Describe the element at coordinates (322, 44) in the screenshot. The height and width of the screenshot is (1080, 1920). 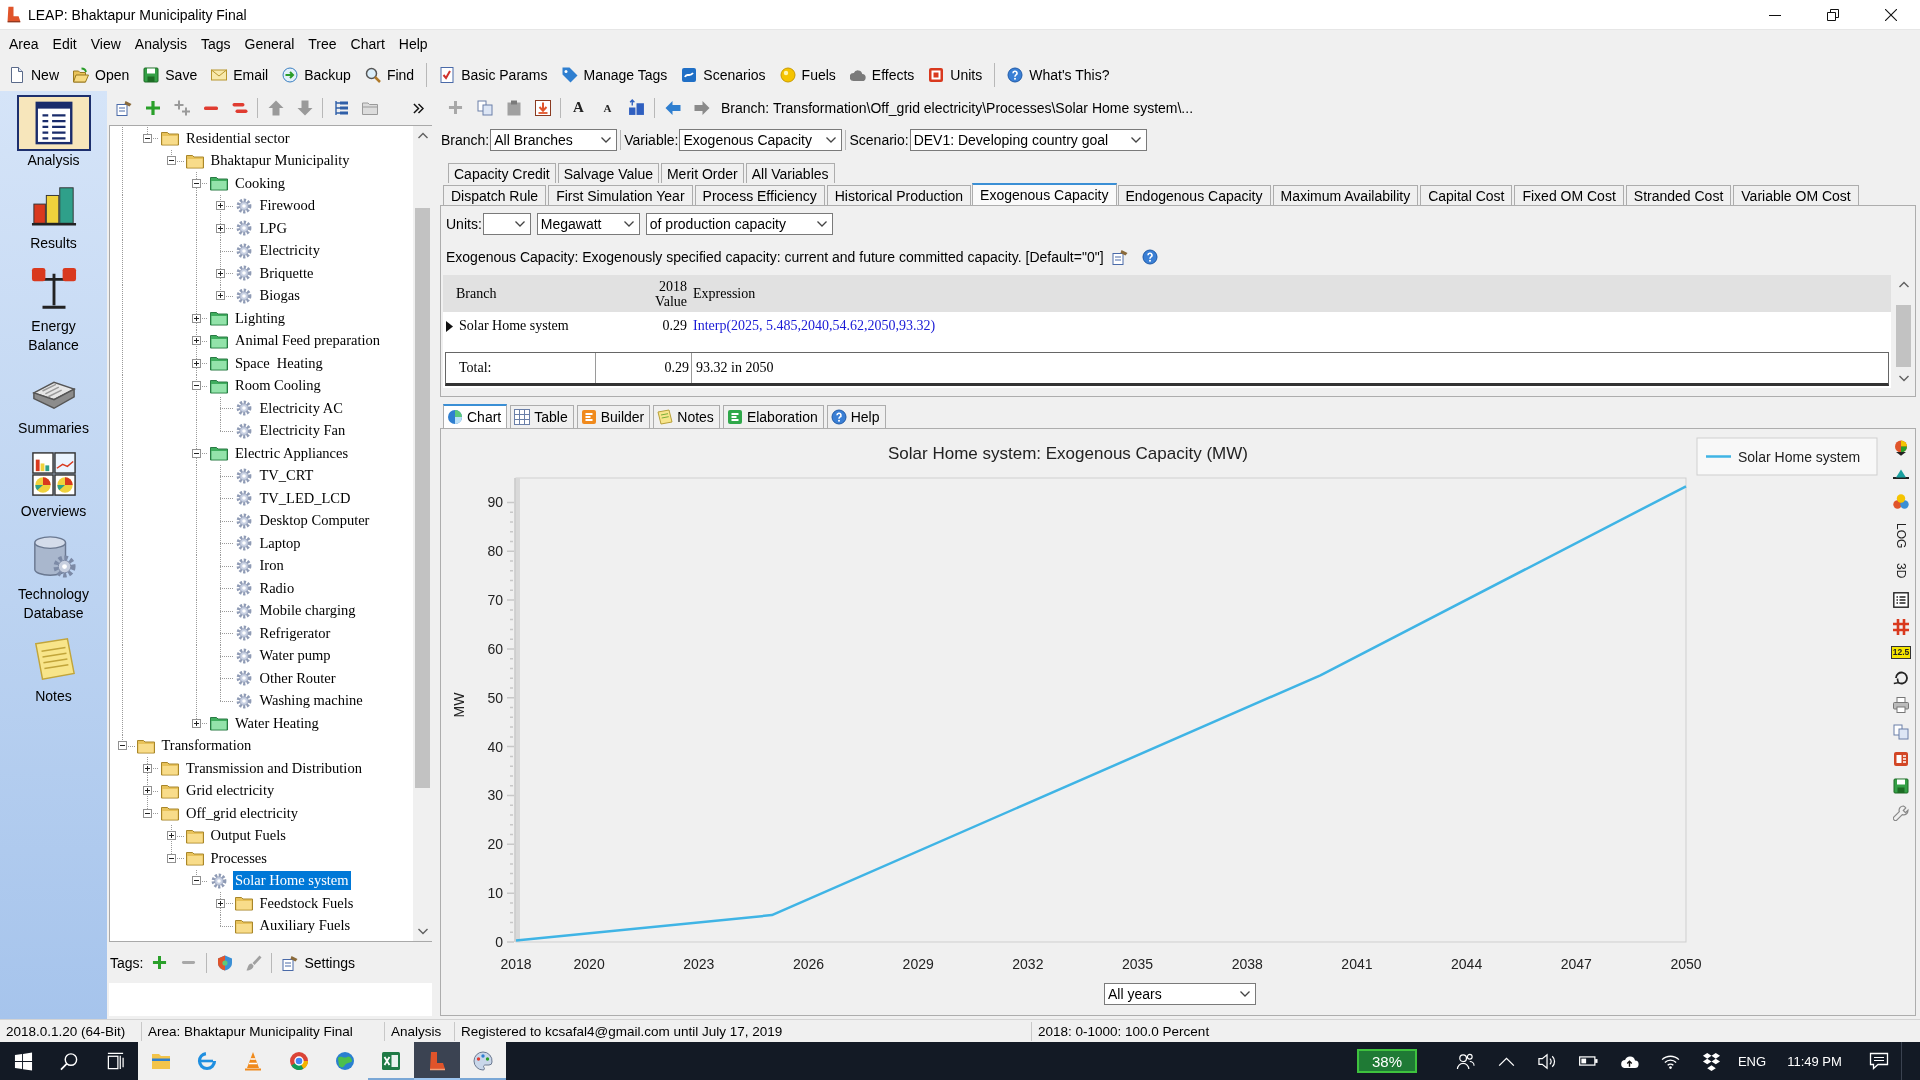
I see `menu-item: Tree` at that location.